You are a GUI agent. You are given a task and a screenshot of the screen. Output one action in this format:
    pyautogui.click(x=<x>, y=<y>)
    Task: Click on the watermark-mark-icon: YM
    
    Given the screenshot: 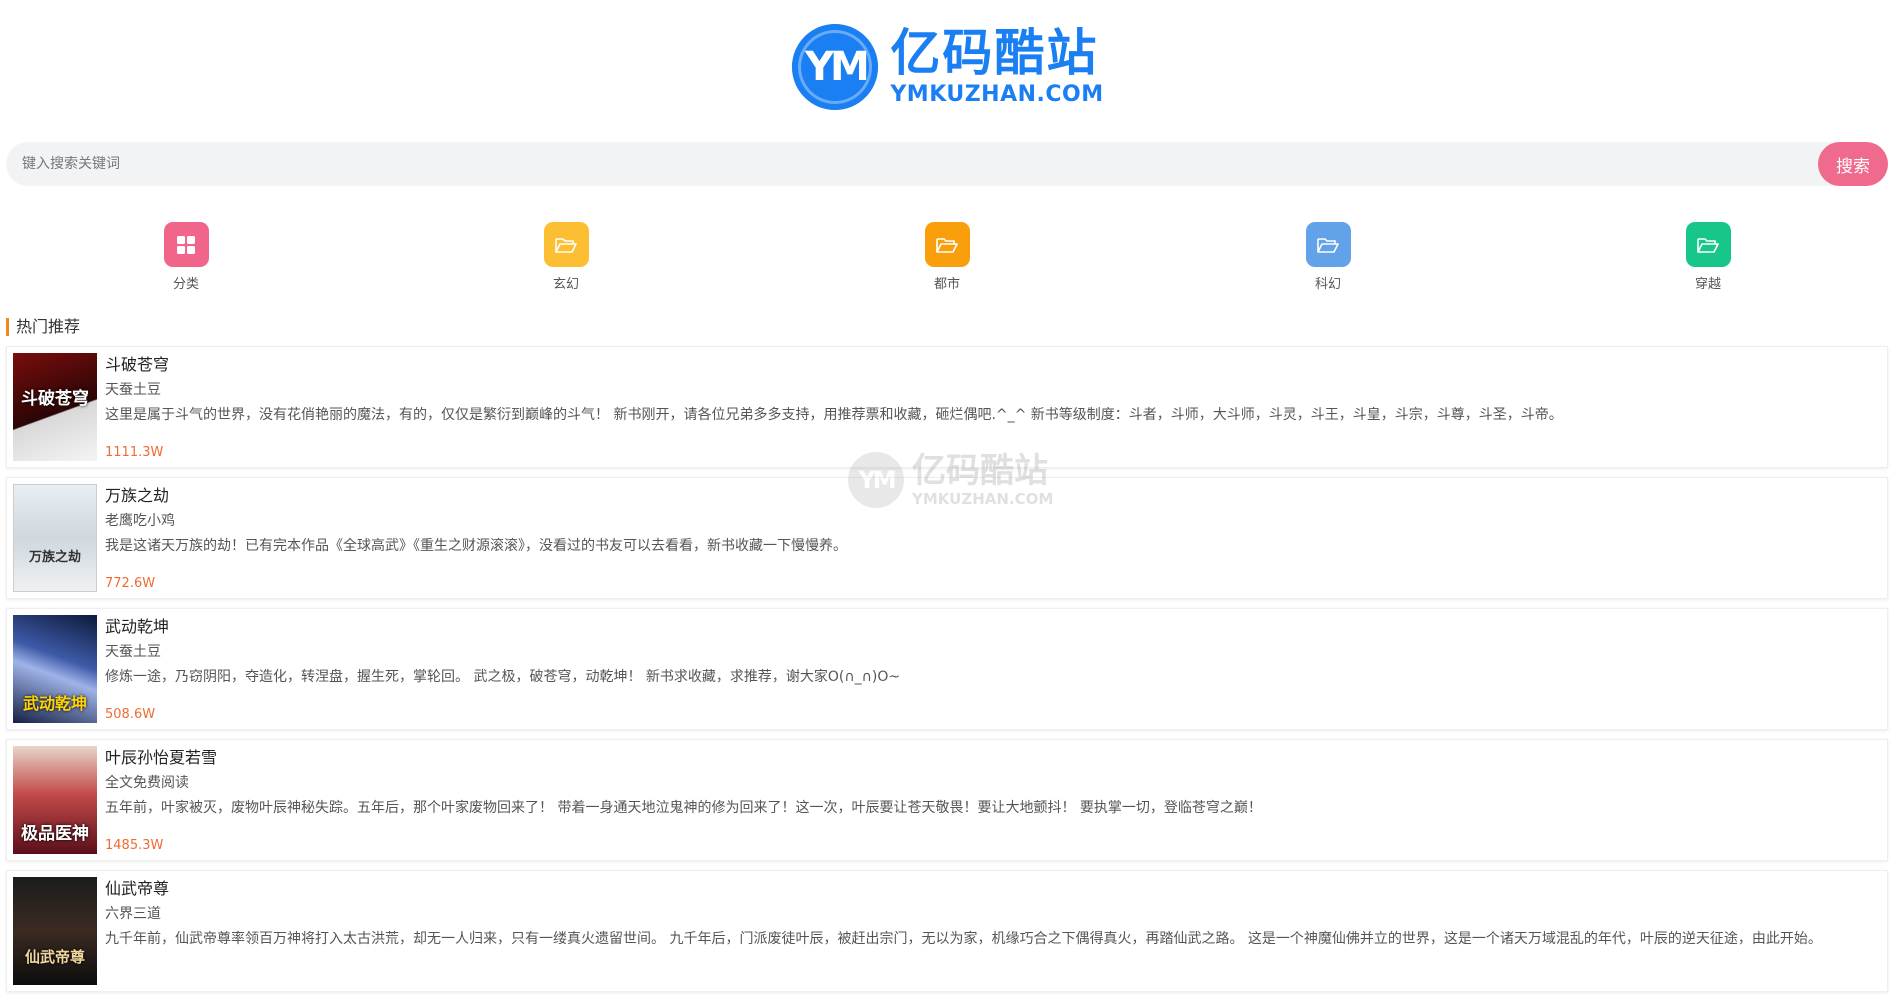 What is the action you would take?
    pyautogui.click(x=876, y=480)
    